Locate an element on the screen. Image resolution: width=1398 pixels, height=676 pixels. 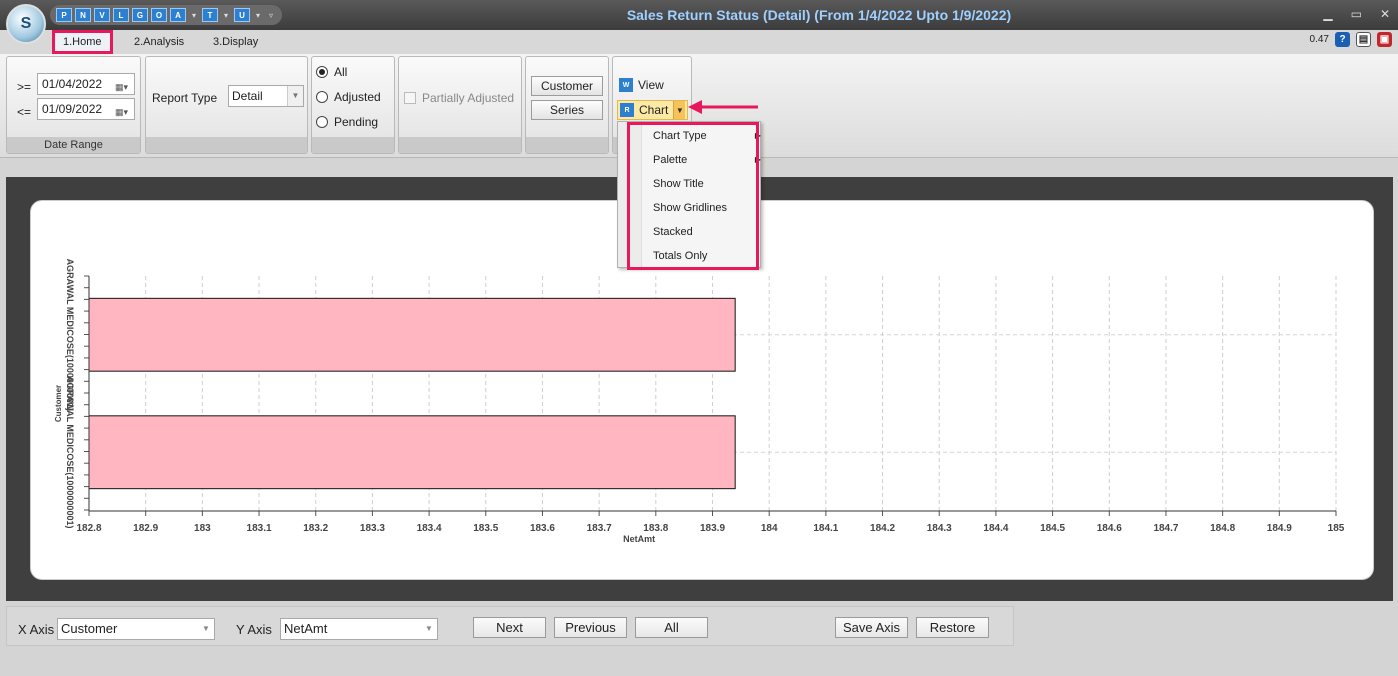
checkbox-box is located at coordinates (410, 98).